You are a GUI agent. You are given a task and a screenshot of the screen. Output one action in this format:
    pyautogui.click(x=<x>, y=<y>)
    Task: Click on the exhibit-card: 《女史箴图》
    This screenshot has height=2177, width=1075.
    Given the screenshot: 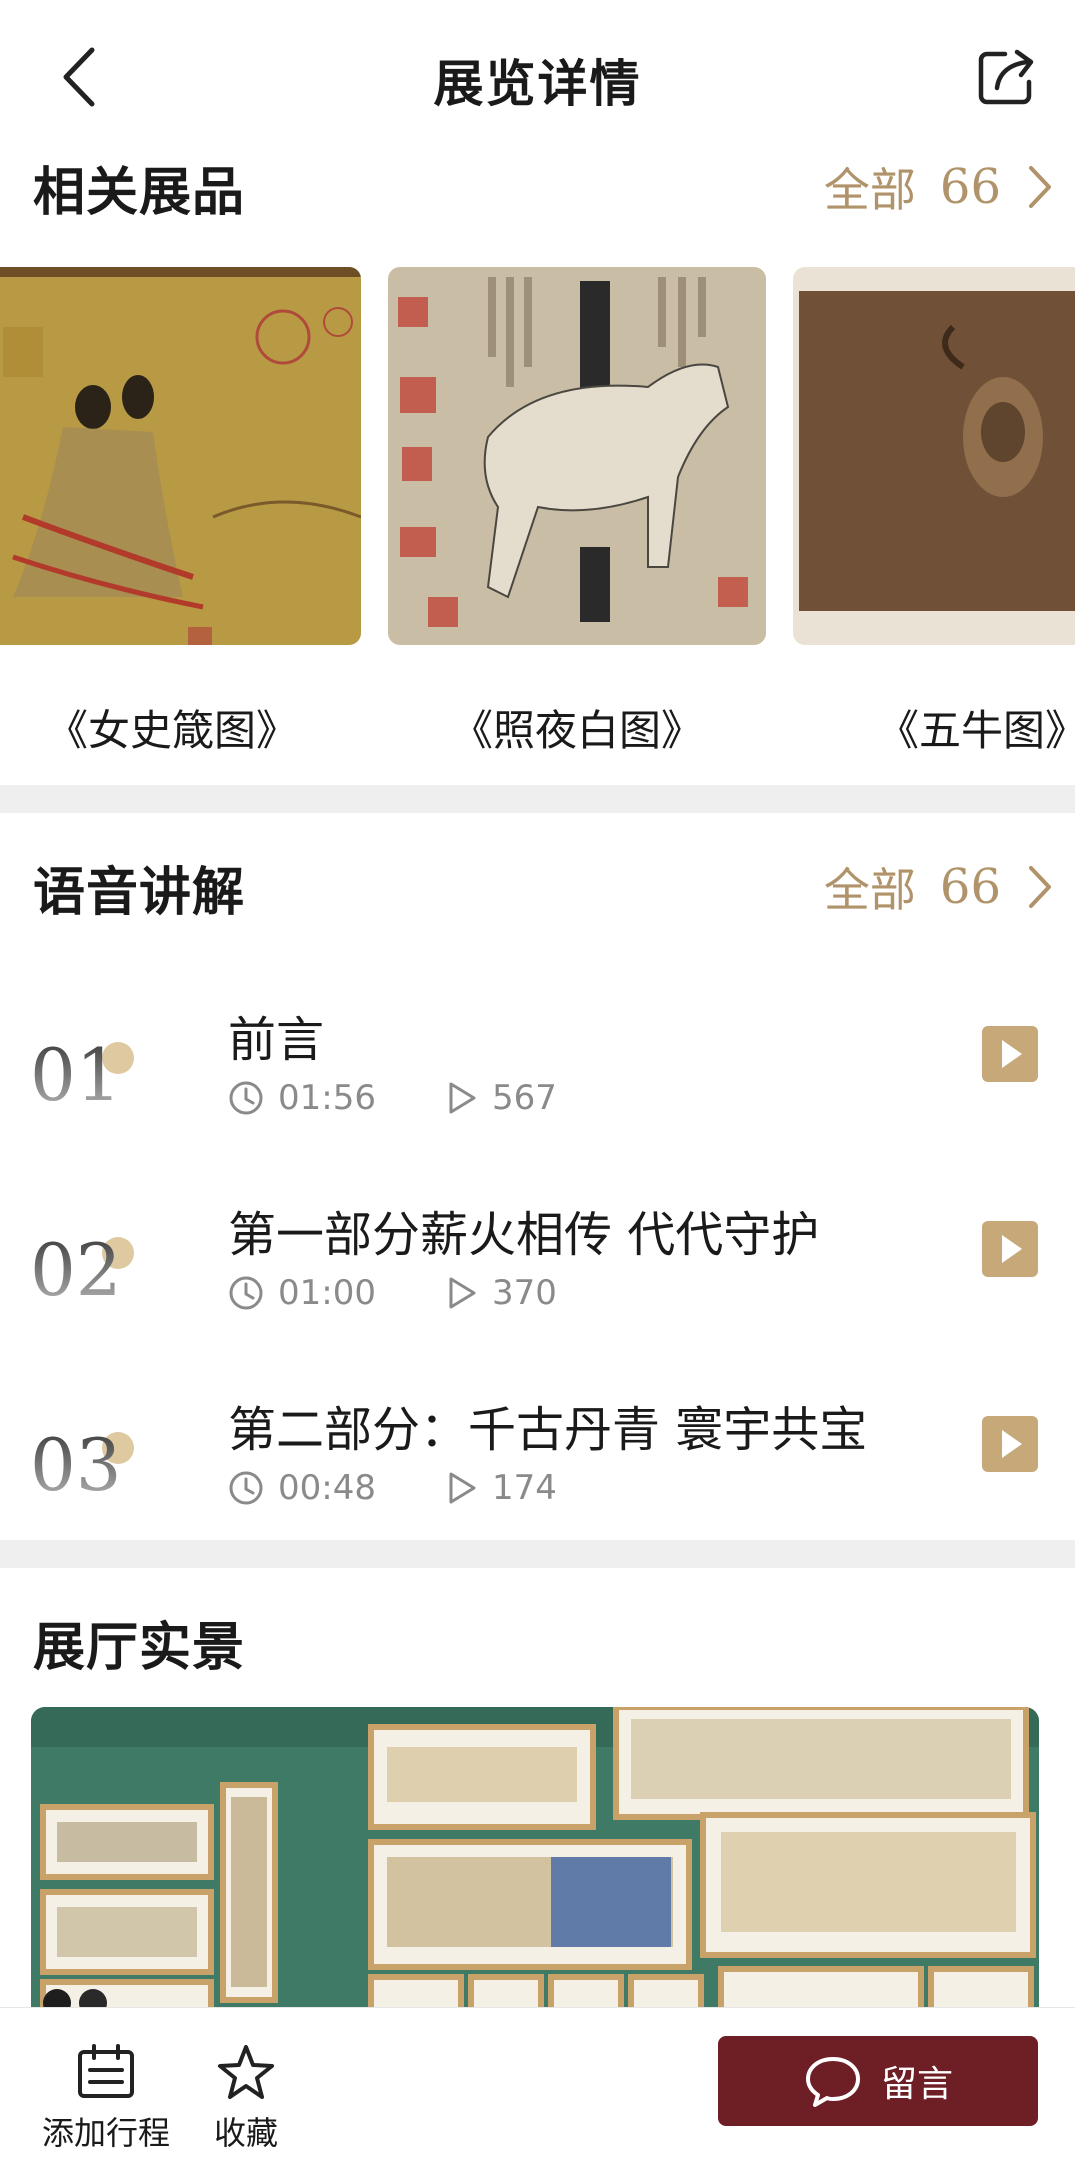 What is the action you would take?
    pyautogui.click(x=180, y=511)
    